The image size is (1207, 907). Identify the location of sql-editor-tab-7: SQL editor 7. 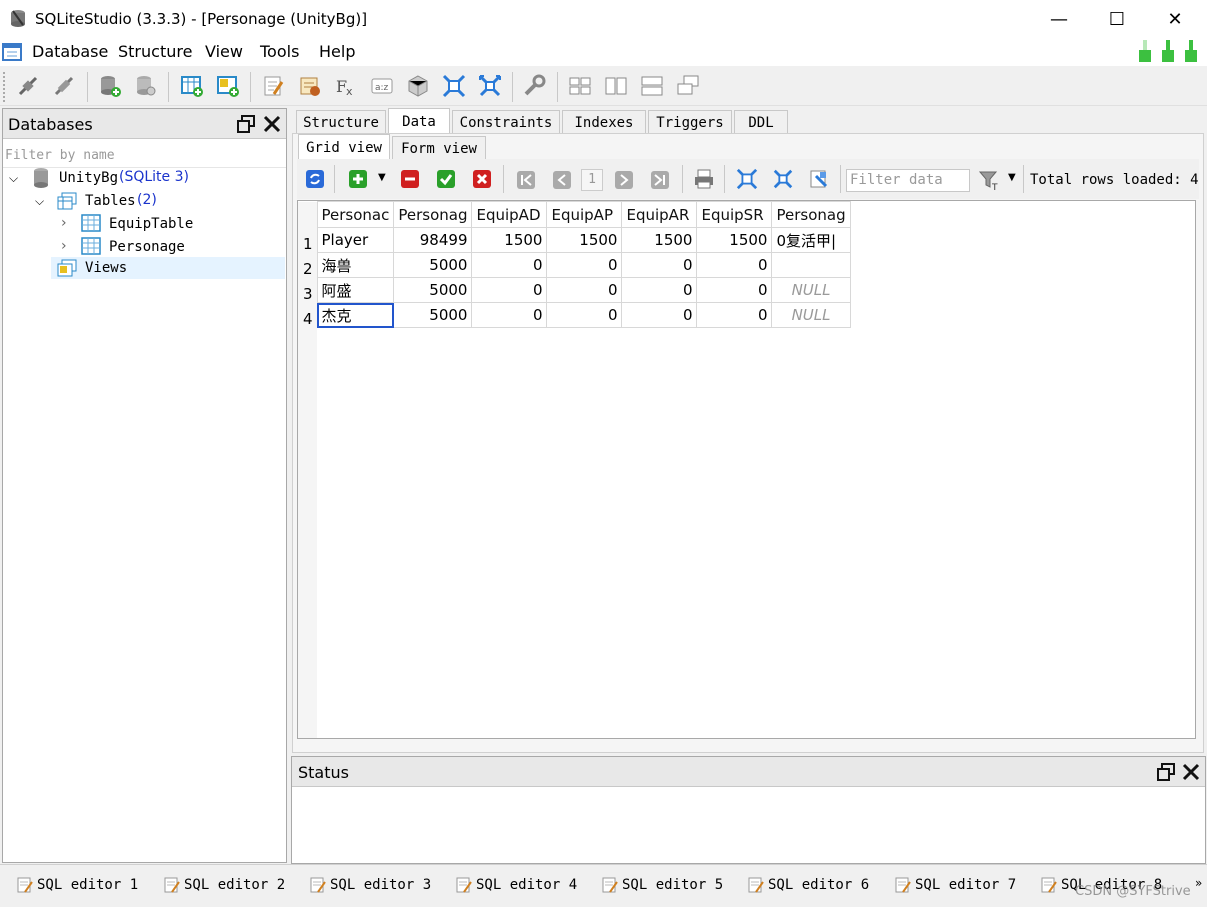
(955, 885).